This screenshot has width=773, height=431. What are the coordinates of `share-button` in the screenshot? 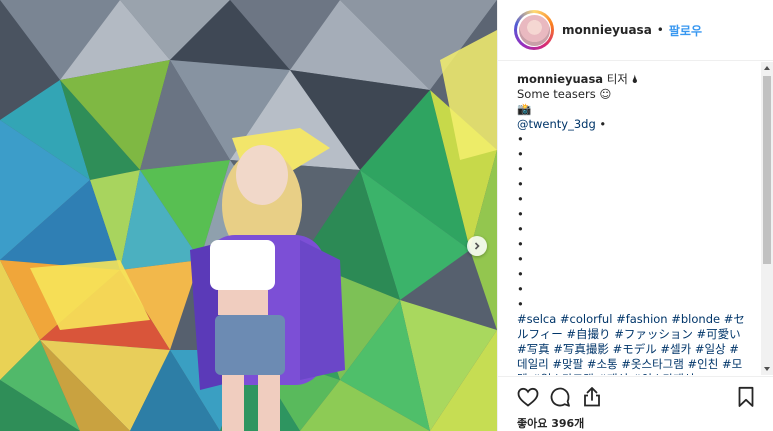 It's located at (592, 397).